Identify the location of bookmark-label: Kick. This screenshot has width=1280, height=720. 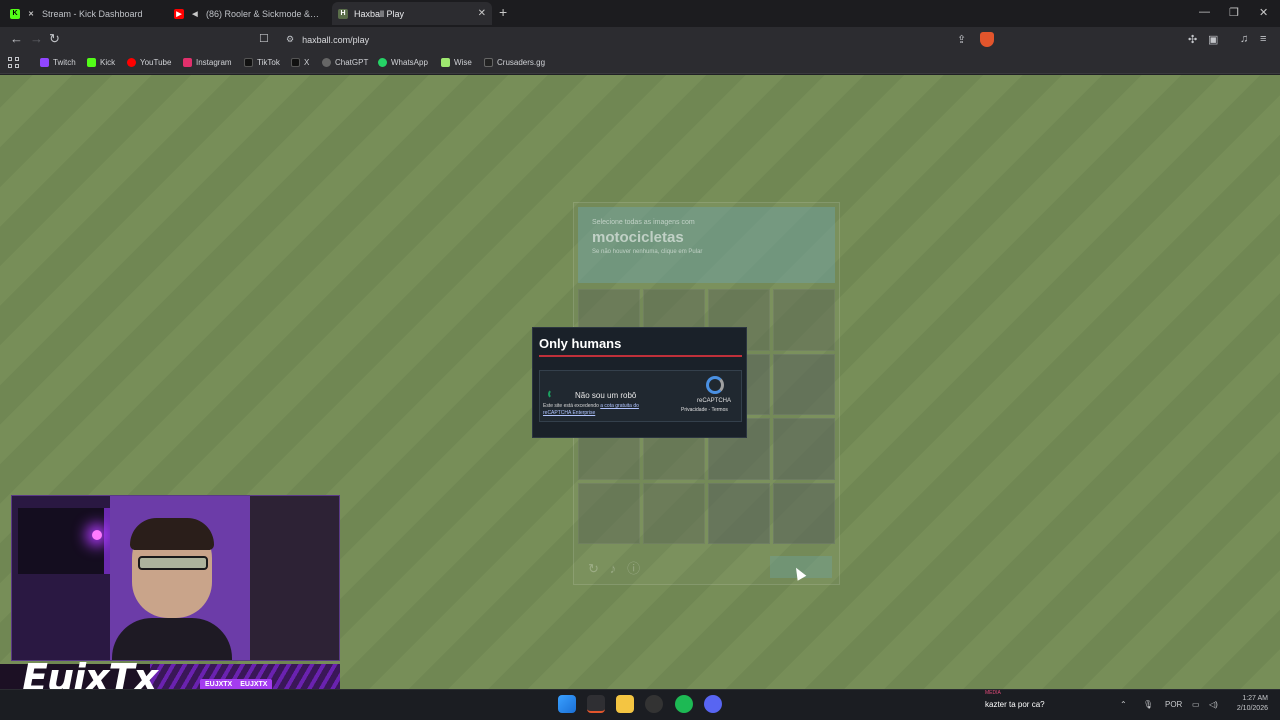
(108, 62).